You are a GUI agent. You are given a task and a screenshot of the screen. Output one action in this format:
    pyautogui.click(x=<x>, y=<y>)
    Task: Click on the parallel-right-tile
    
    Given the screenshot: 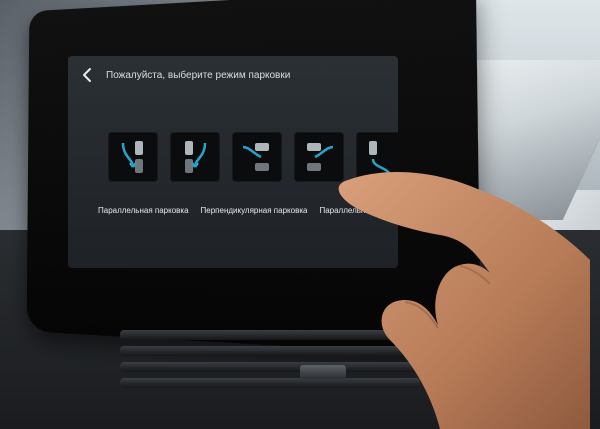 What is the action you would take?
    pyautogui.click(x=195, y=157)
    